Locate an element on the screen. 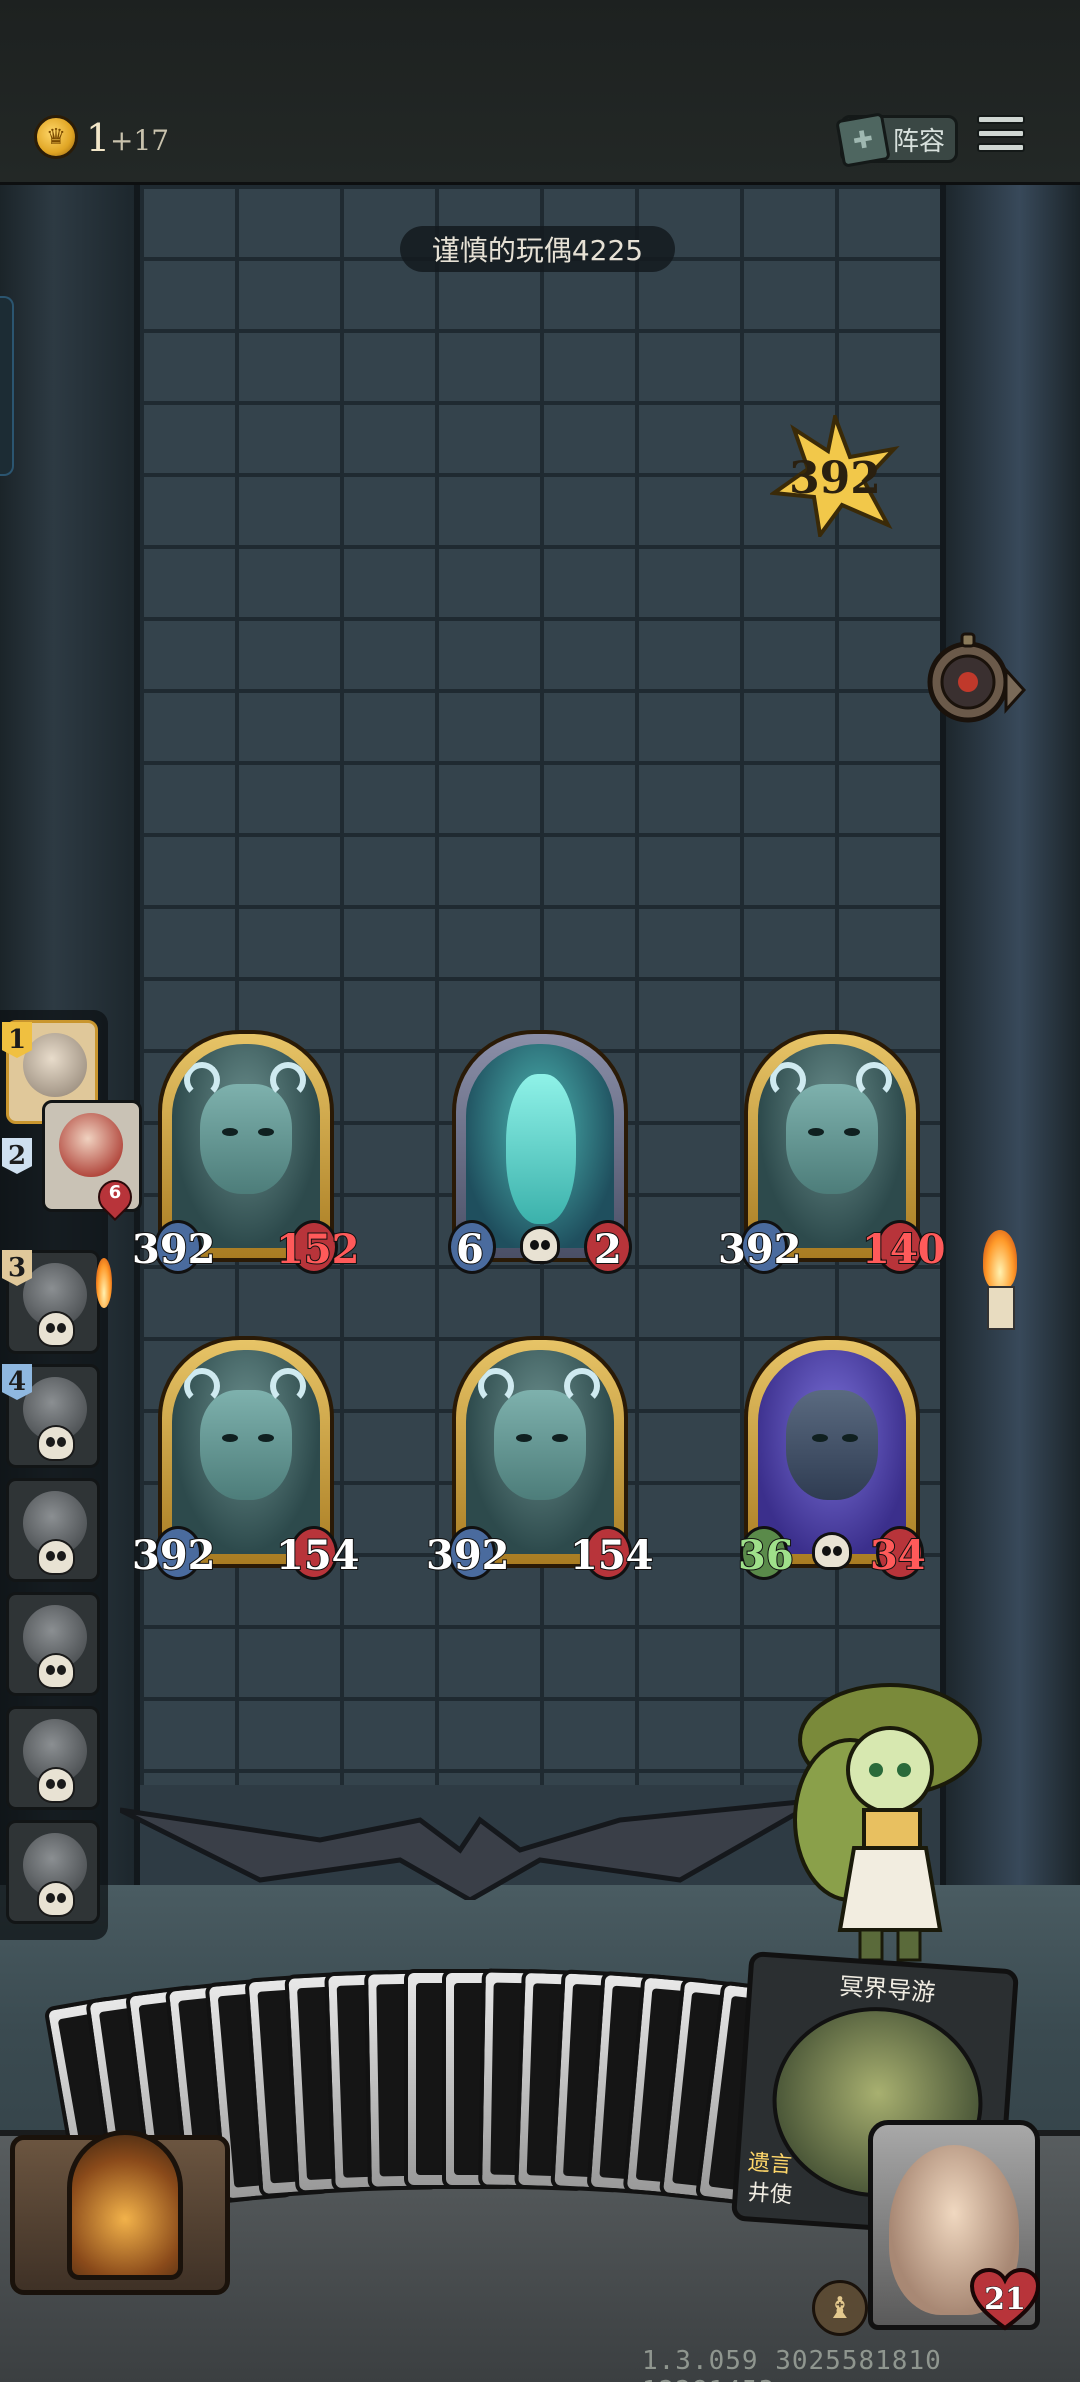 The height and width of the screenshot is (2382, 1080). minion-attack: 6 is located at coordinates (470, 1249).